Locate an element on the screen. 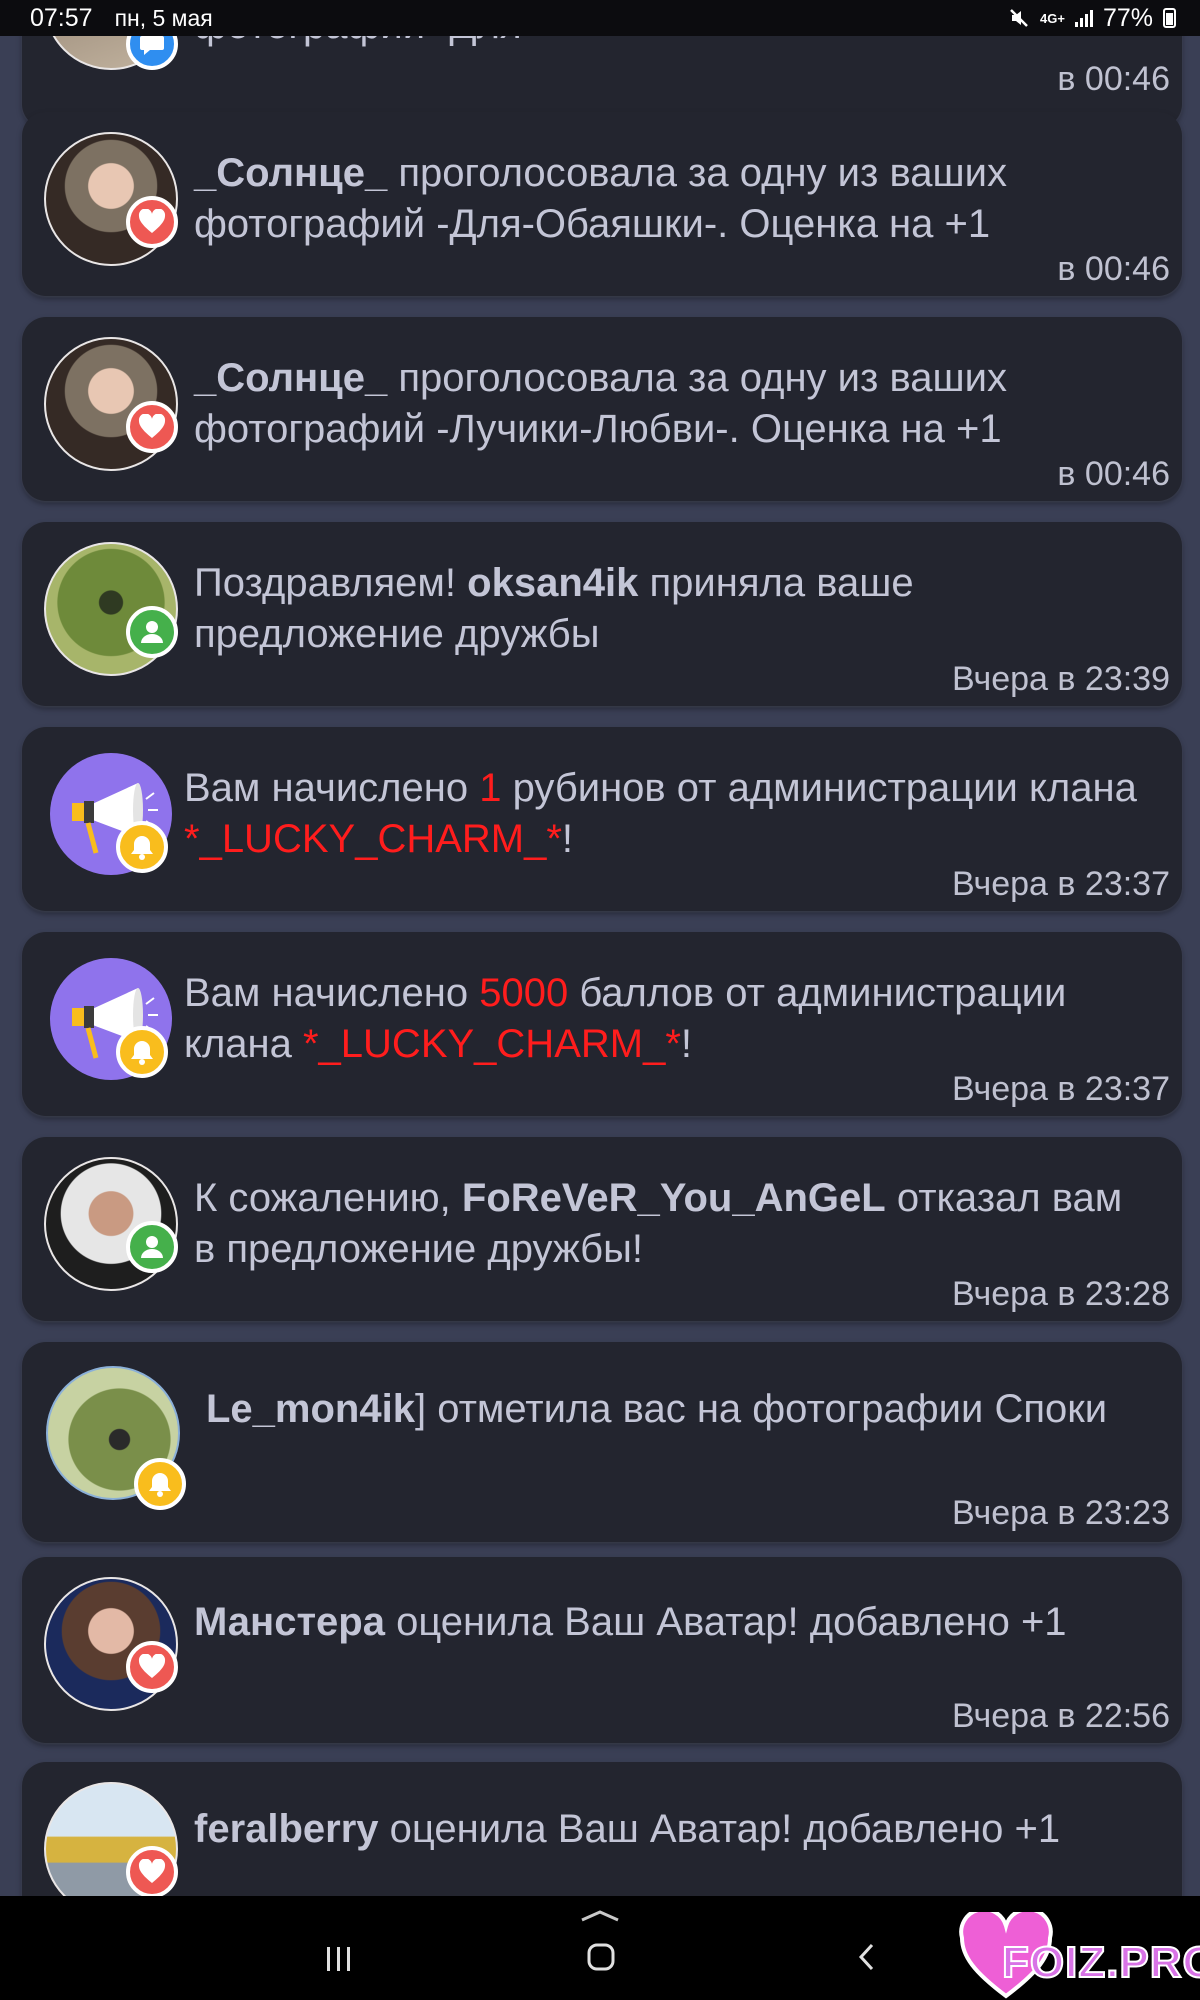 Image resolution: width=1200 pixels, height=2000 pixels. status-time: 07:57 is located at coordinates (61, 17).